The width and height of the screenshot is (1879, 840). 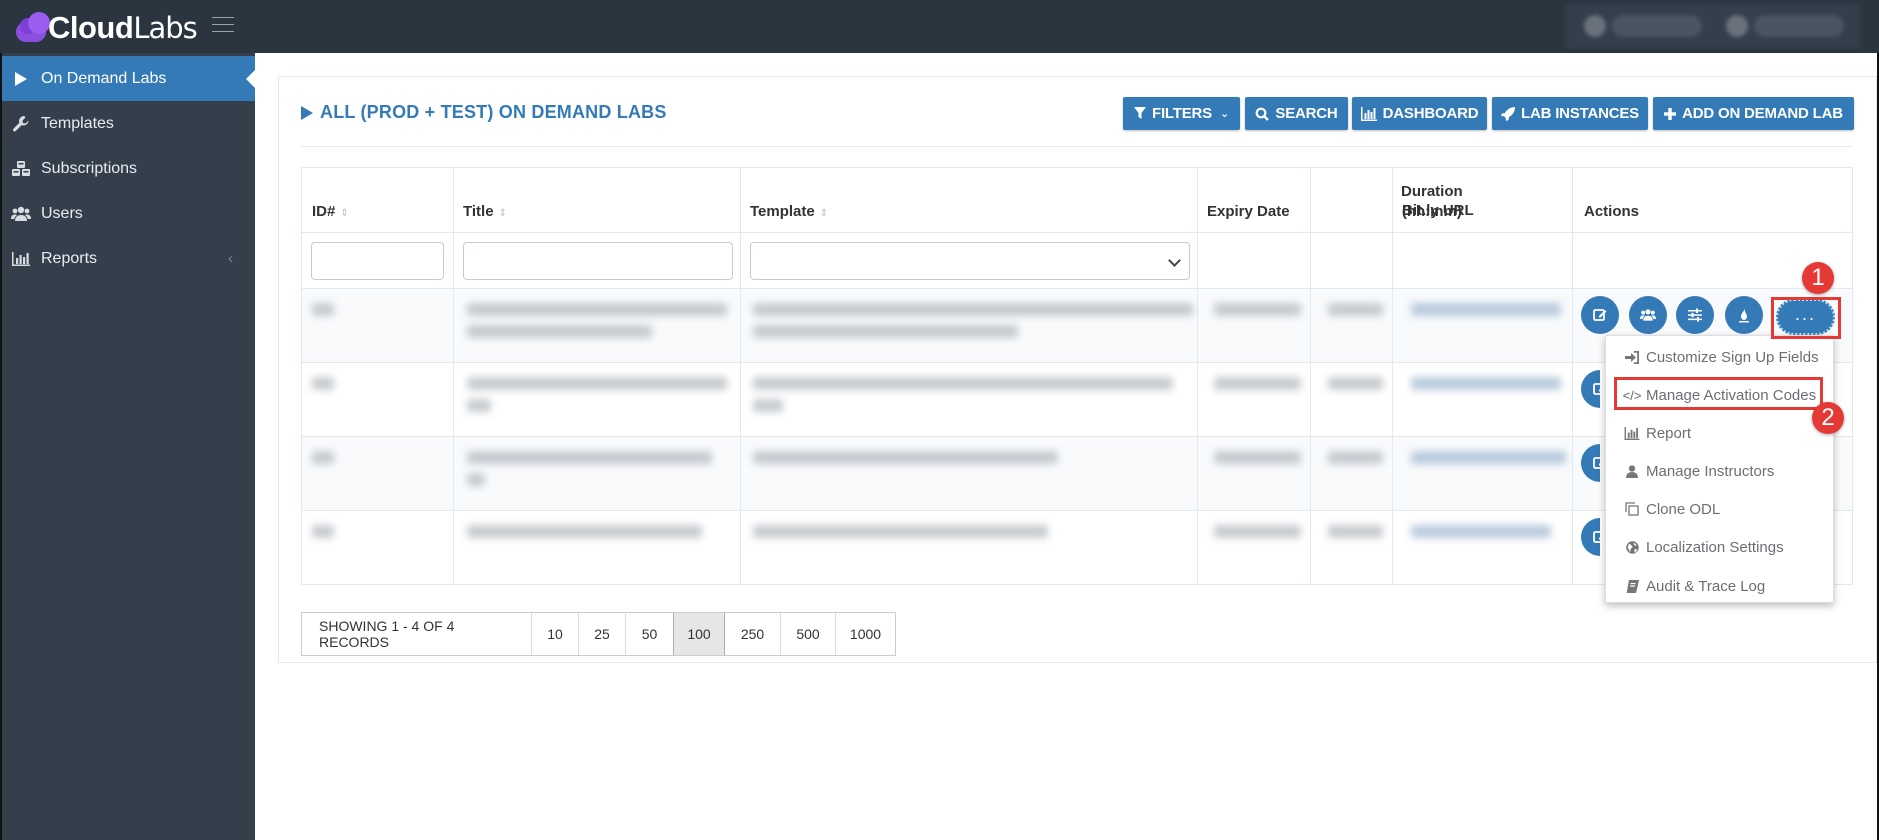 What do you see at coordinates (1718, 393) in the screenshot?
I see `annotation-highlight-manage-activation-codes` at bounding box center [1718, 393].